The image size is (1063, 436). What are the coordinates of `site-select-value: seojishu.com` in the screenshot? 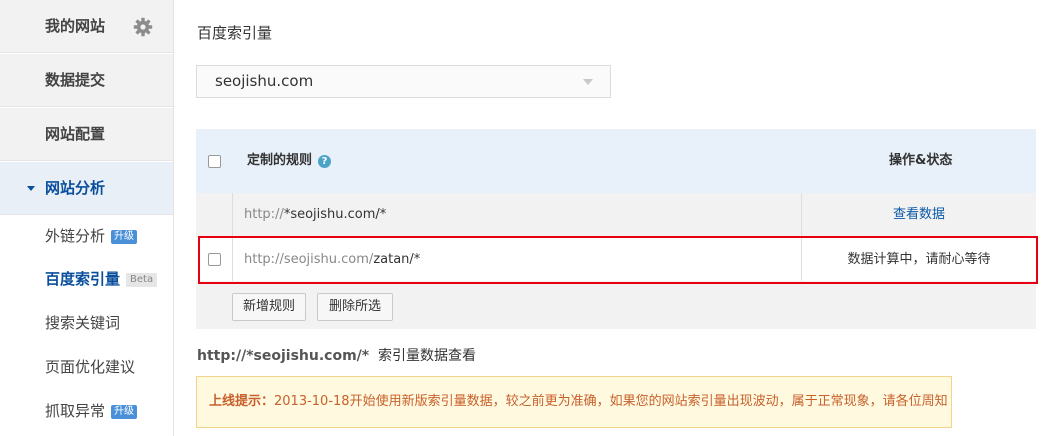 It's located at (264, 81).